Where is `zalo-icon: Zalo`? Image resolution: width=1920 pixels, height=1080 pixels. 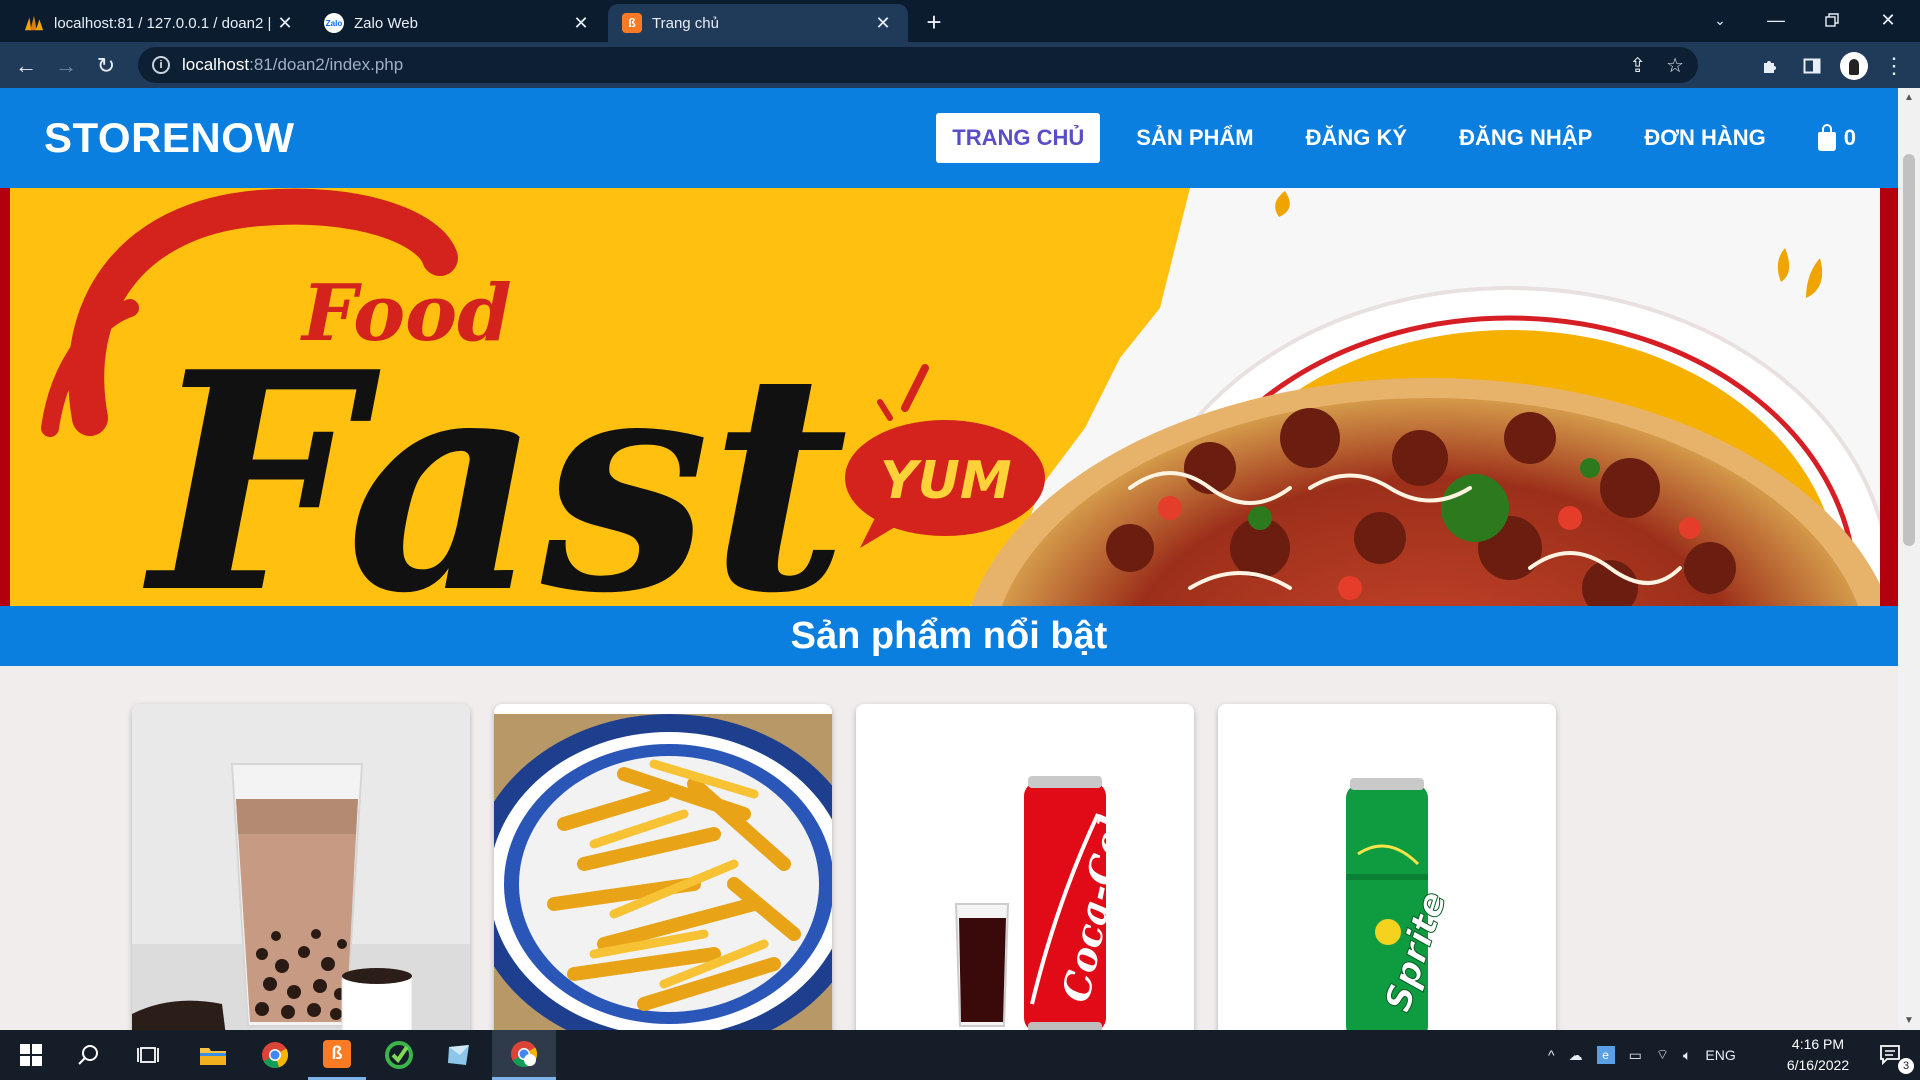
zalo-icon: Zalo is located at coordinates (334, 23).